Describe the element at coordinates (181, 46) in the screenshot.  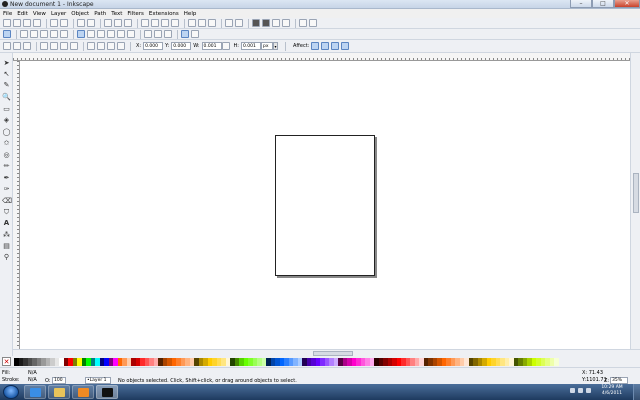
I see `y-input: 0.000` at that location.